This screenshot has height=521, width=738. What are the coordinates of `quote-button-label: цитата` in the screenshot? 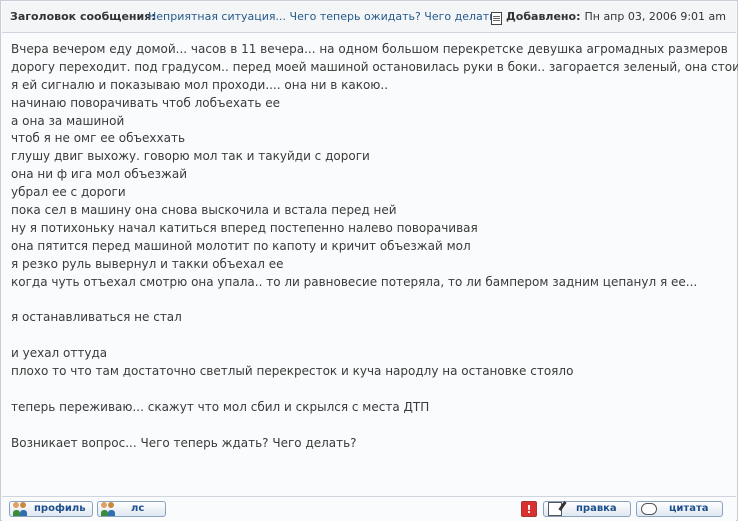 It's located at (689, 508).